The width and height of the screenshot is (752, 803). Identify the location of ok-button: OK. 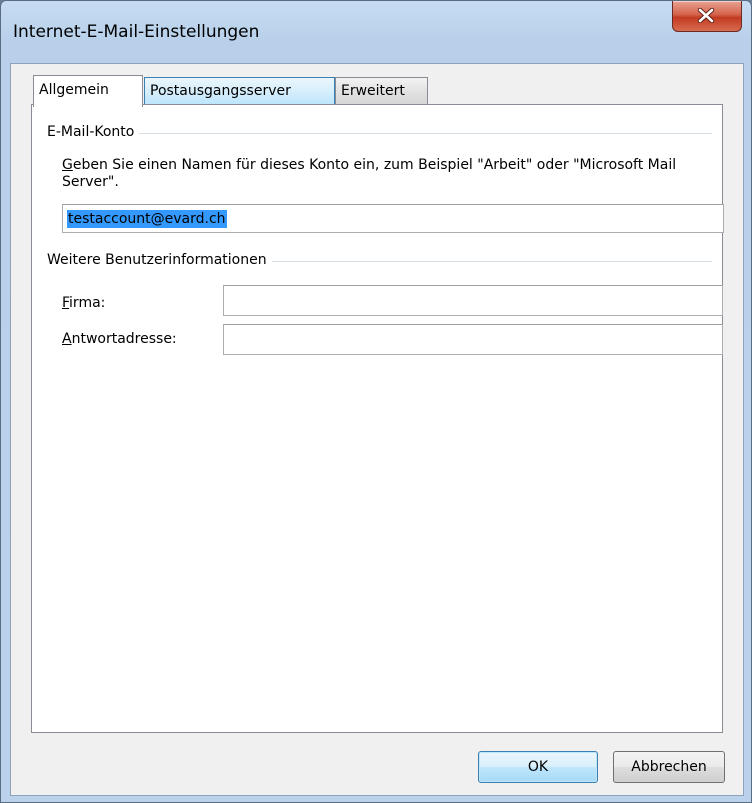
(538, 767).